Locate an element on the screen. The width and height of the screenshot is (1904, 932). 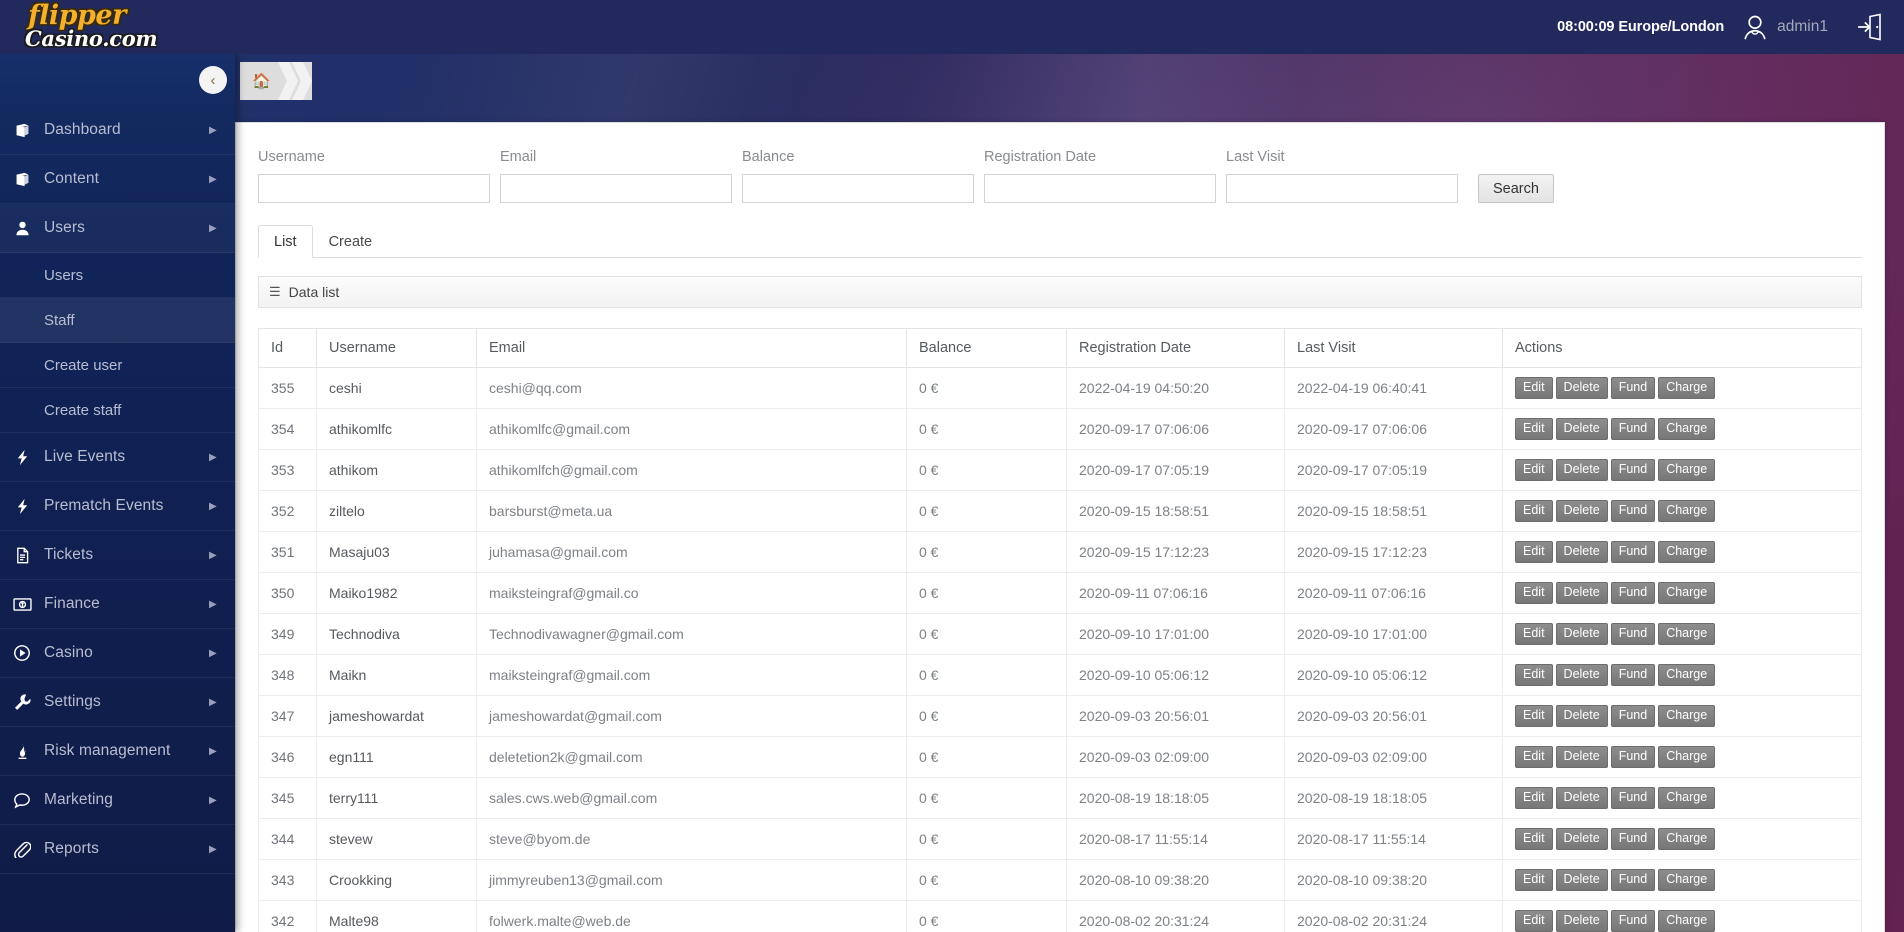
sidebar-item-users: Users ▶ is located at coordinates (117, 228).